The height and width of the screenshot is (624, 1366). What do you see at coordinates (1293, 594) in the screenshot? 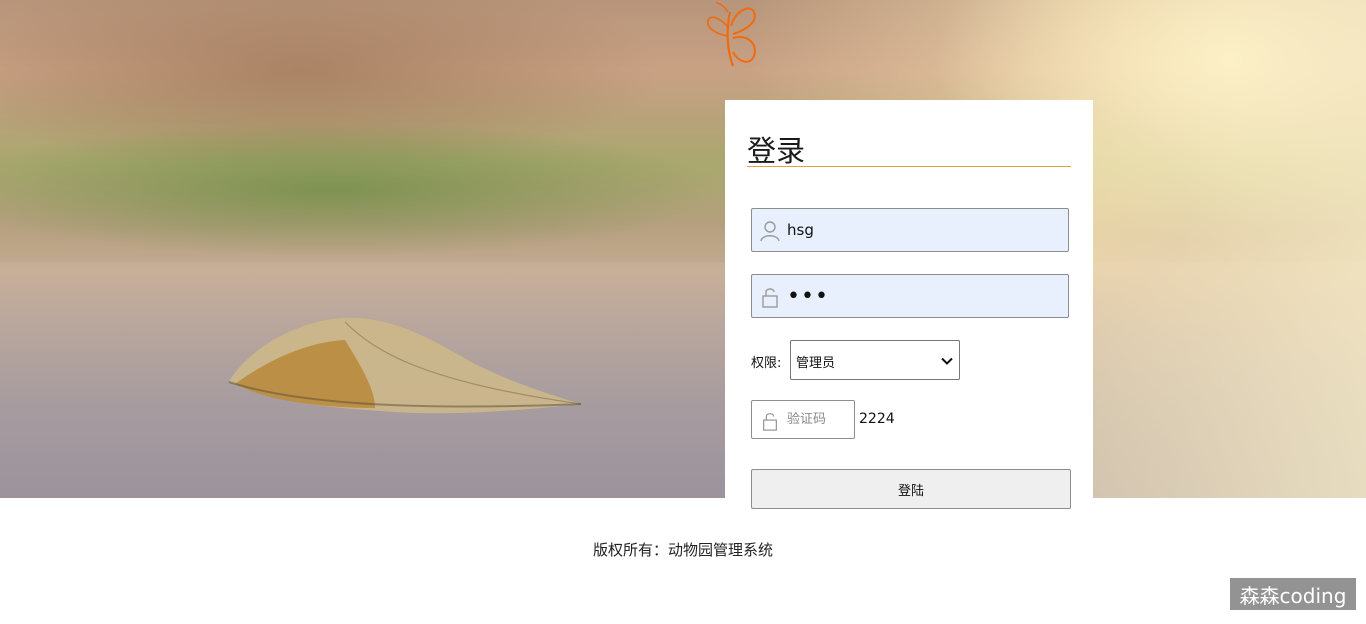
I see `watermark-badge: 森森coding` at bounding box center [1293, 594].